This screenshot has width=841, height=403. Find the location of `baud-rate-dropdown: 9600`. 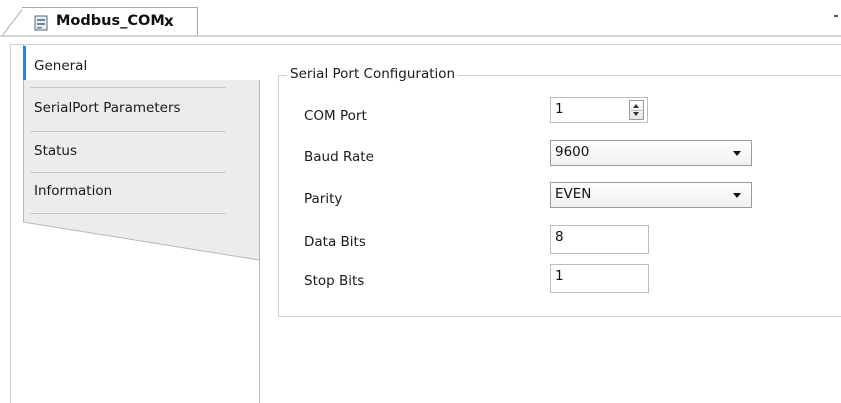

baud-rate-dropdown: 9600 is located at coordinates (651, 153).